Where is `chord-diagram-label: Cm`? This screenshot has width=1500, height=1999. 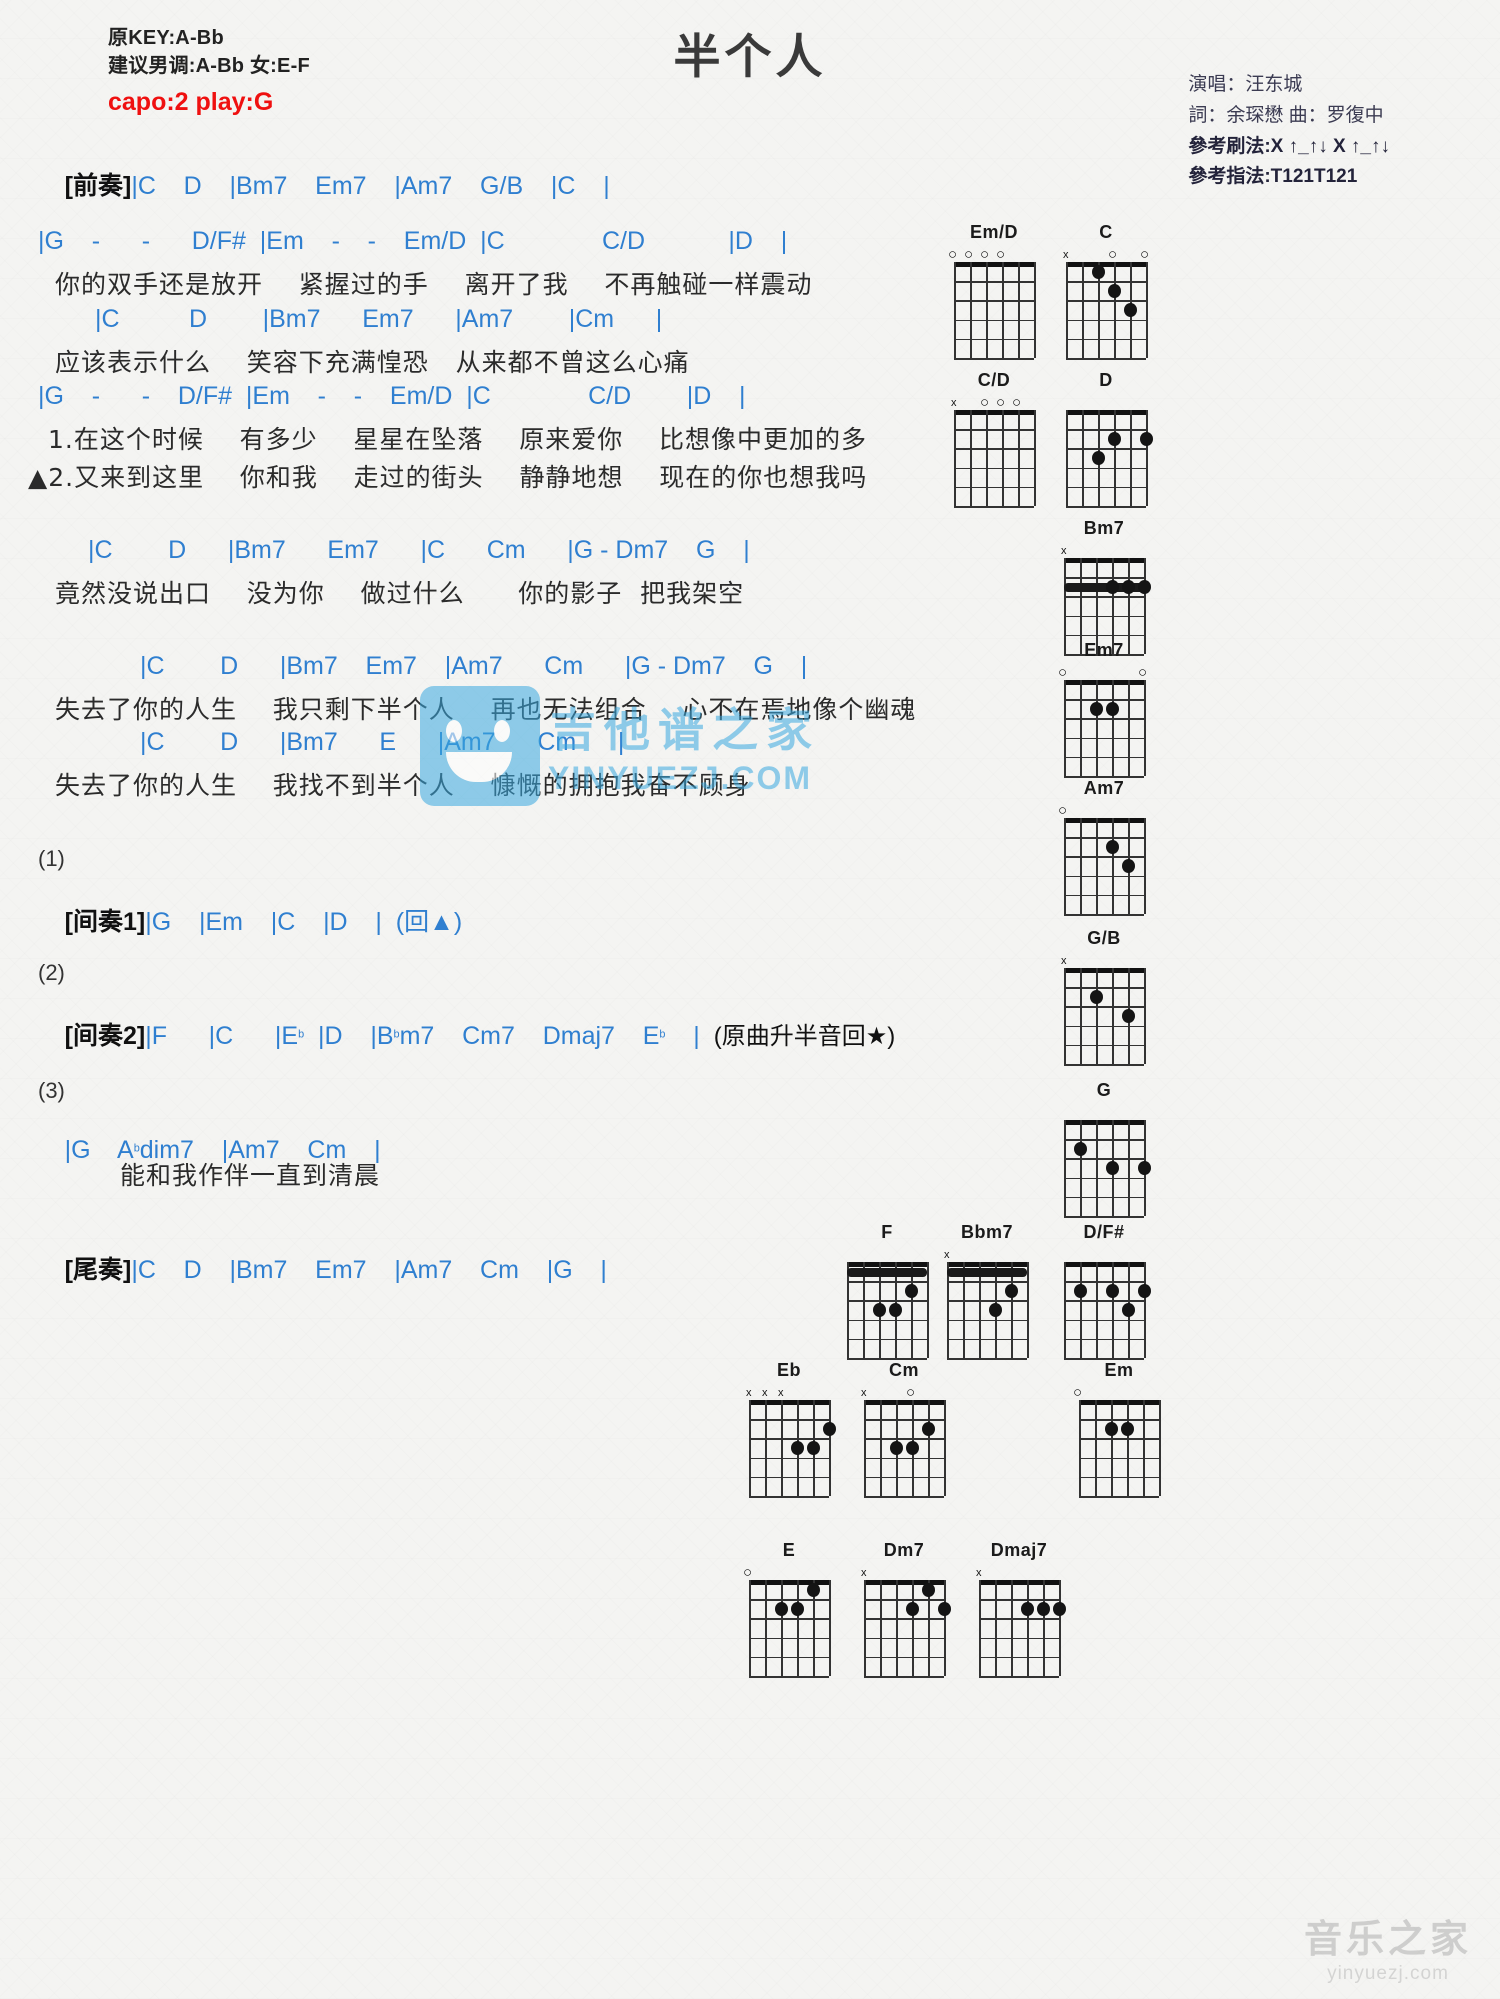
chord-diagram-label: Cm is located at coordinates (903, 1370).